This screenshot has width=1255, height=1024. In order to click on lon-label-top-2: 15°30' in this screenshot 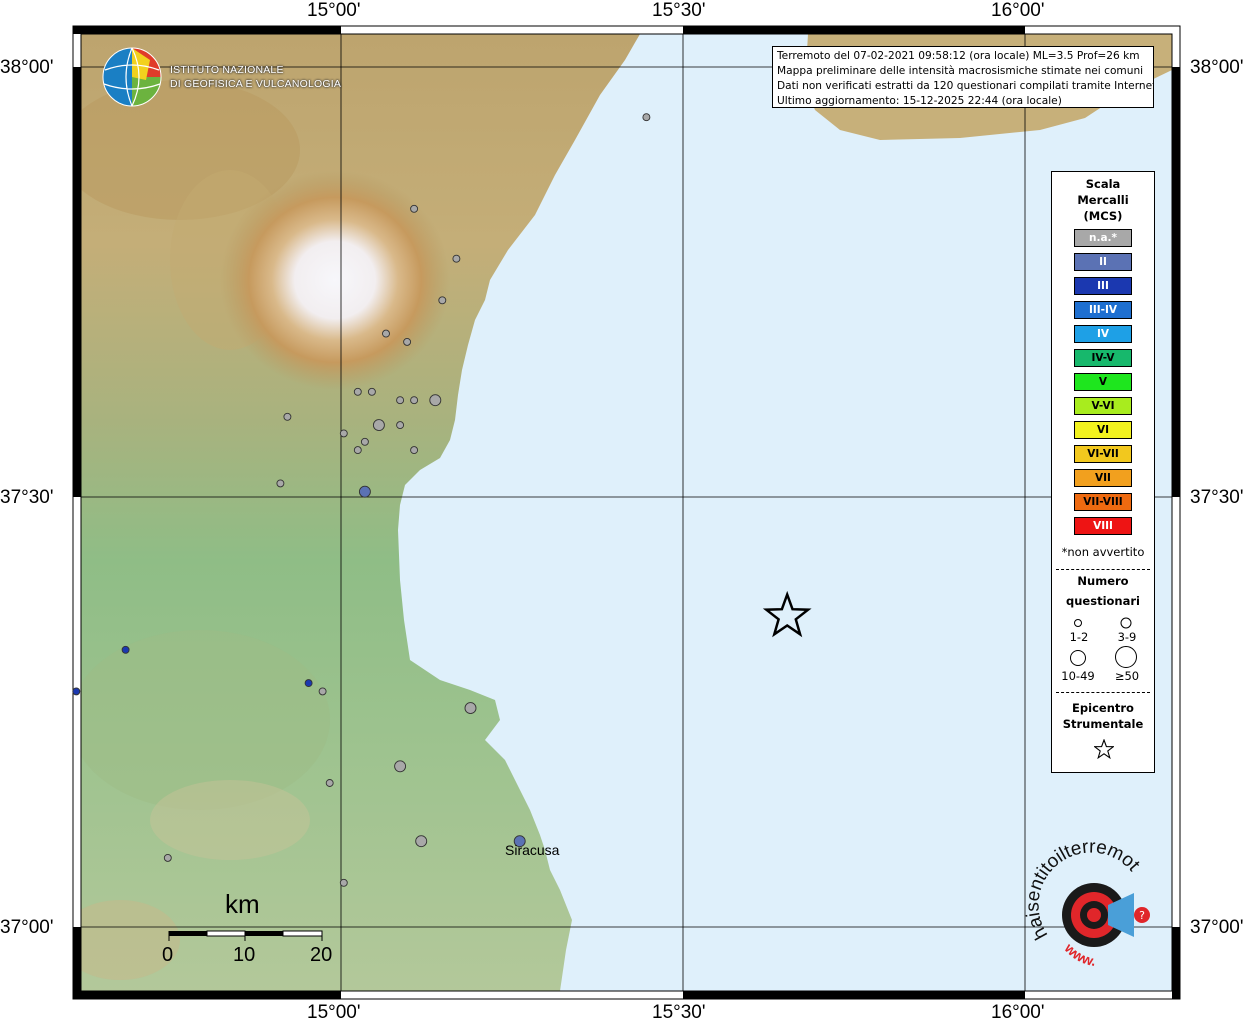, I will do `click(679, 10)`.